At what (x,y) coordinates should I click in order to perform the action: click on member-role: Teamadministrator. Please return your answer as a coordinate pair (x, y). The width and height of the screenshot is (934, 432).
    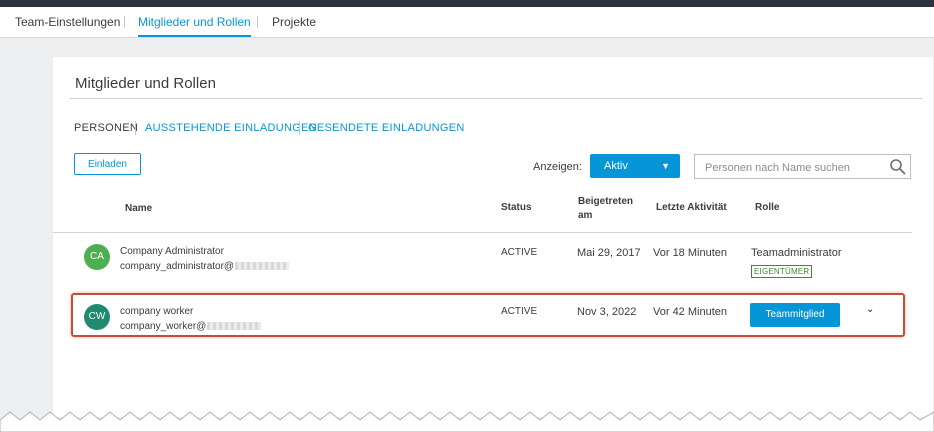
    Looking at the image, I should click on (796, 253).